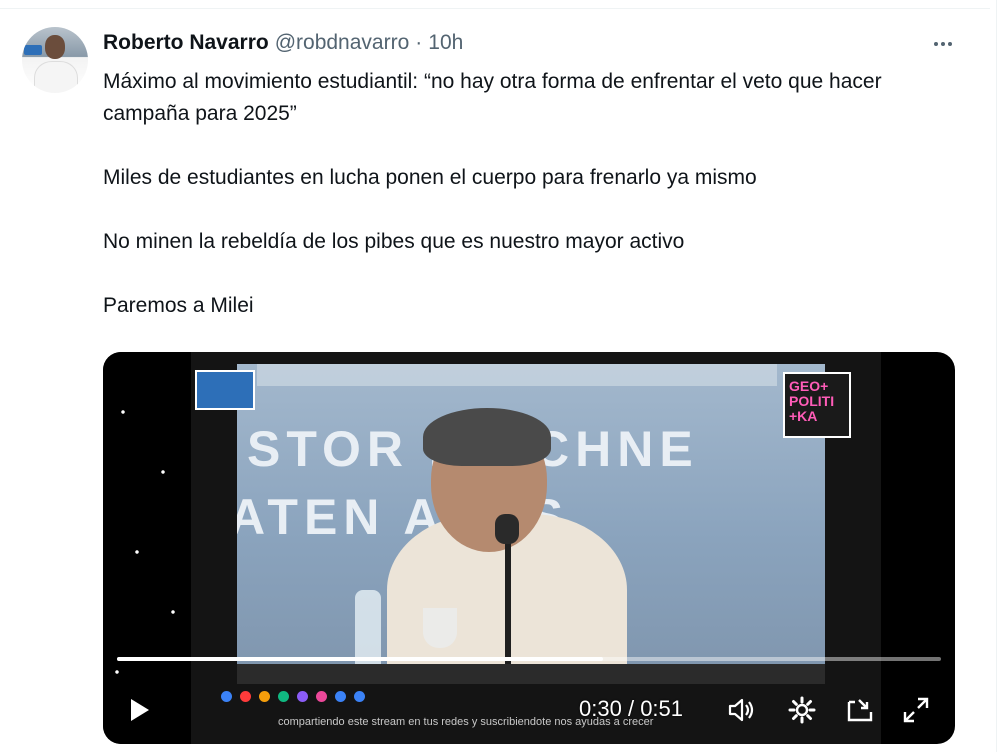 The image size is (997, 752). Describe the element at coordinates (631, 708) in the screenshot. I see `time-display: 0:30 / 0:51` at that location.